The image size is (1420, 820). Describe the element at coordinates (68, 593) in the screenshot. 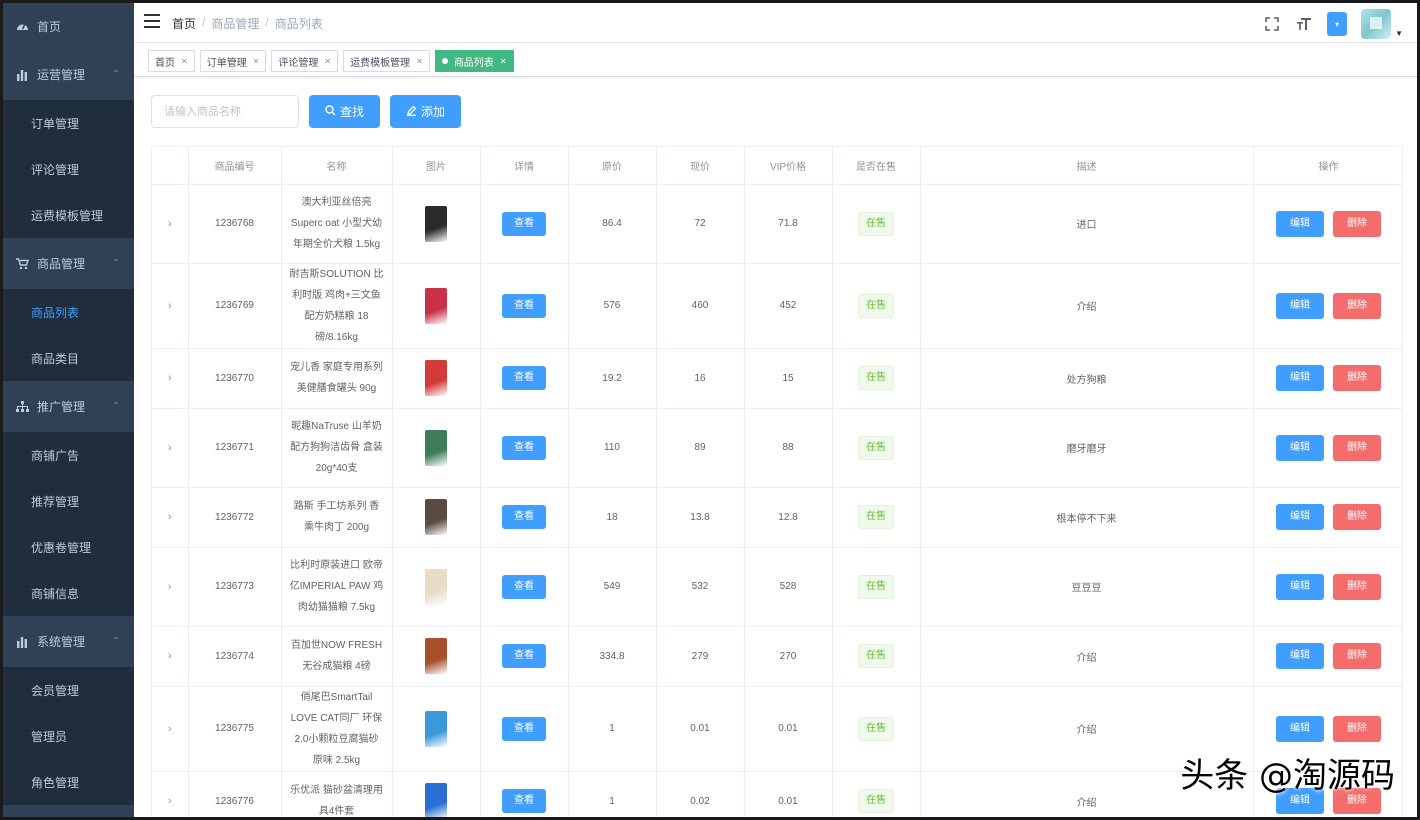

I see `sidebar-item: 商铺信息` at that location.